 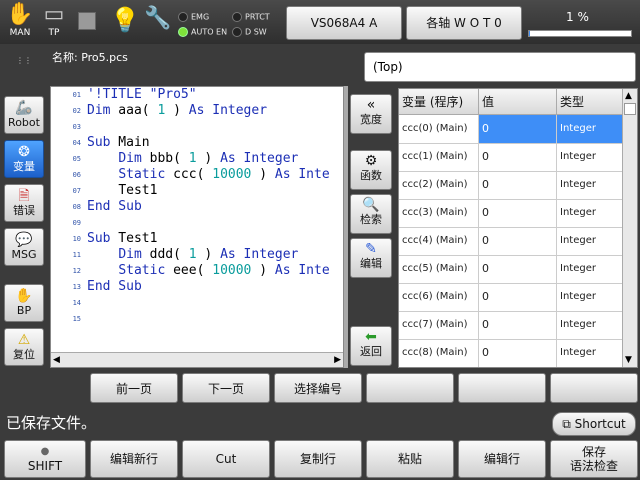 I want to click on tp-button: ▭ TP, so click(x=54, y=22).